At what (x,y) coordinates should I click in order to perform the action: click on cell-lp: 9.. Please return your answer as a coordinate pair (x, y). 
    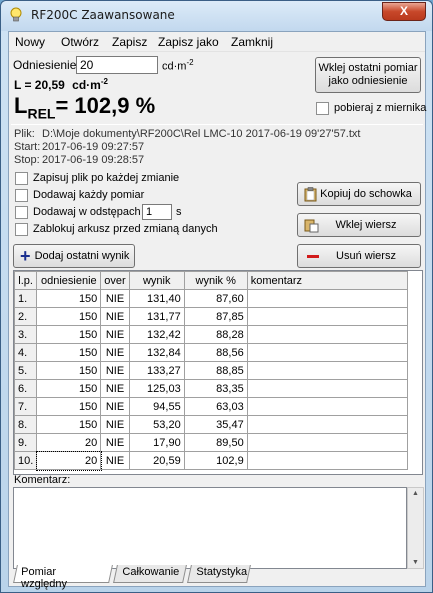
    Looking at the image, I should click on (25, 442).